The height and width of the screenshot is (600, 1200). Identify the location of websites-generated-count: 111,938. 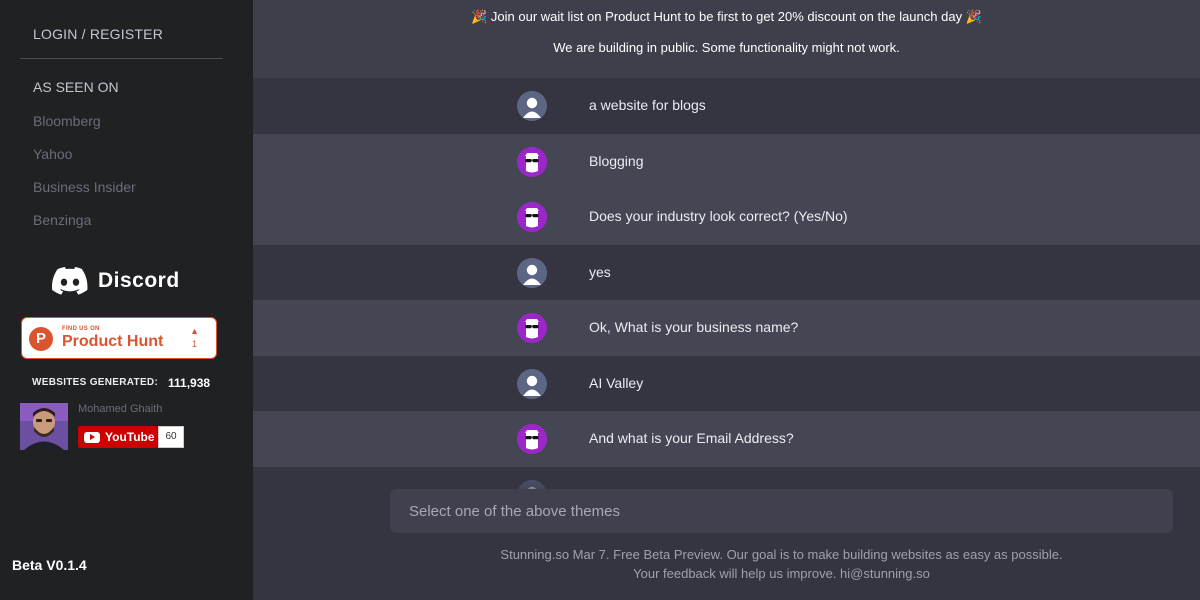
(189, 383).